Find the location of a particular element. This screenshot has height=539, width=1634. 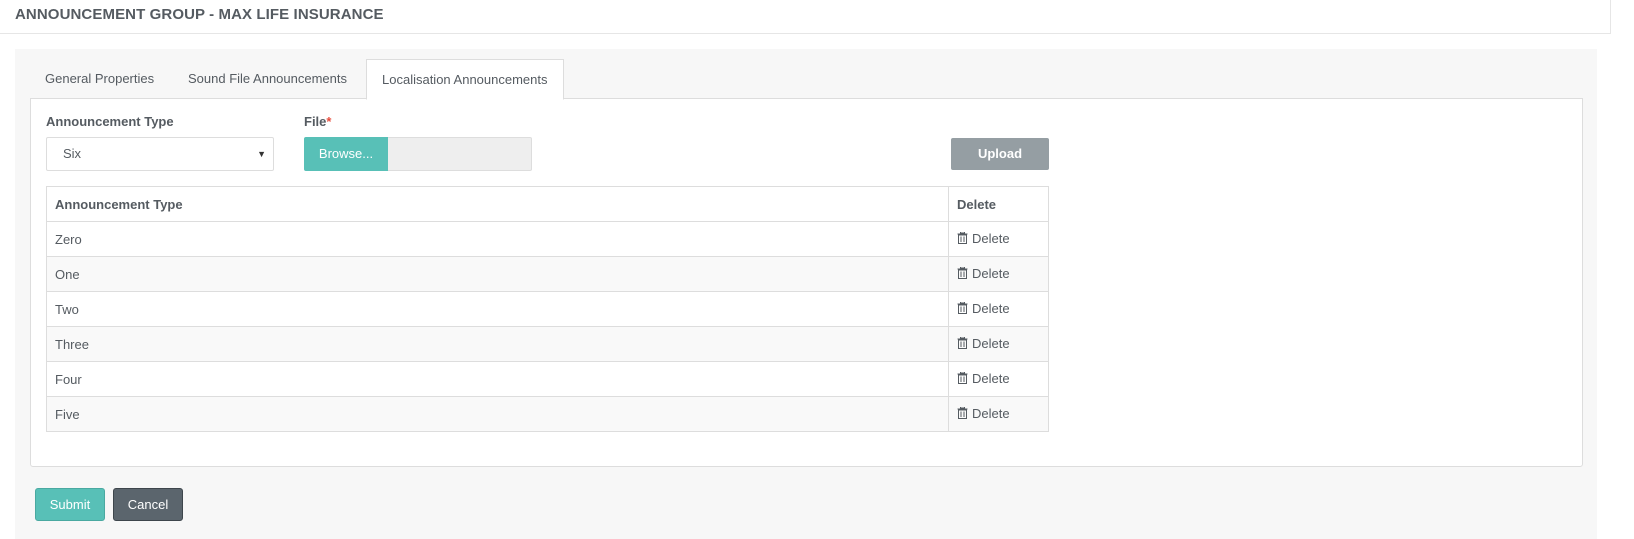

tab-sound-file-announcements: Sound File Announcements is located at coordinates (267, 79).